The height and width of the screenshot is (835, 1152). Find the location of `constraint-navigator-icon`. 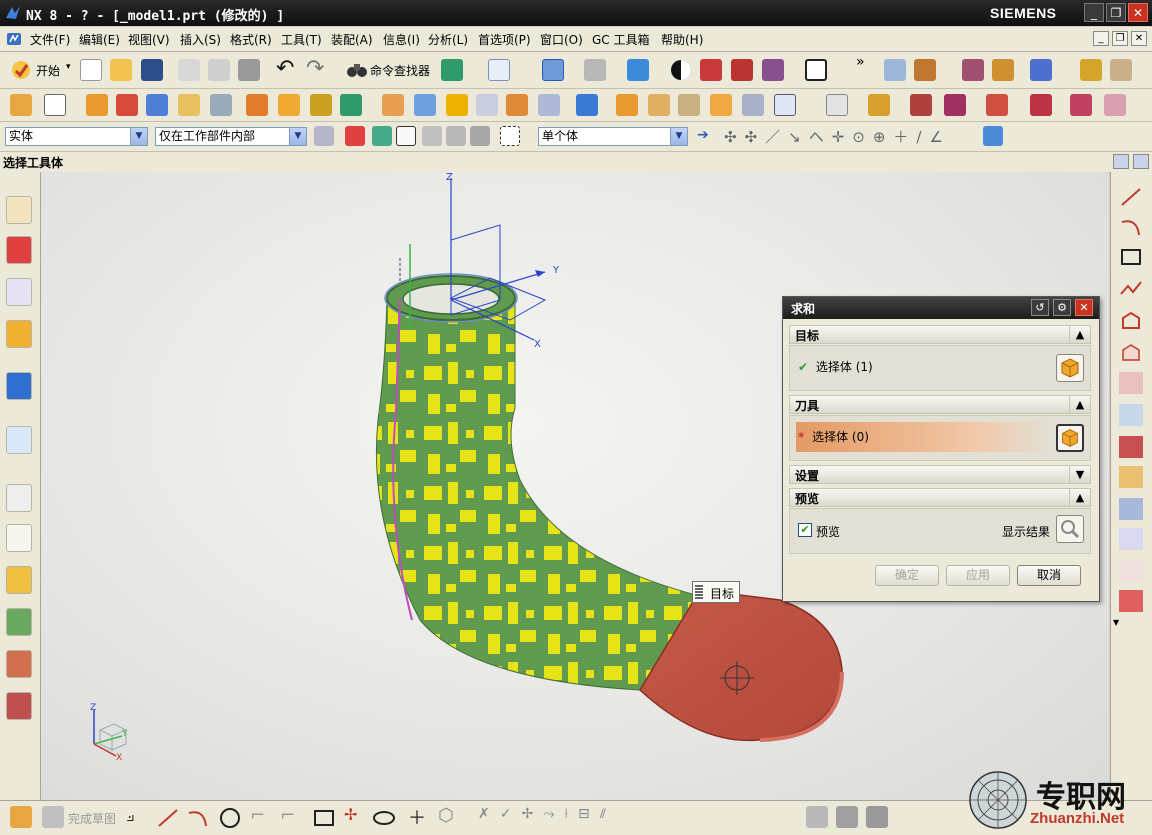

constraint-navigator-icon is located at coordinates (19, 250).